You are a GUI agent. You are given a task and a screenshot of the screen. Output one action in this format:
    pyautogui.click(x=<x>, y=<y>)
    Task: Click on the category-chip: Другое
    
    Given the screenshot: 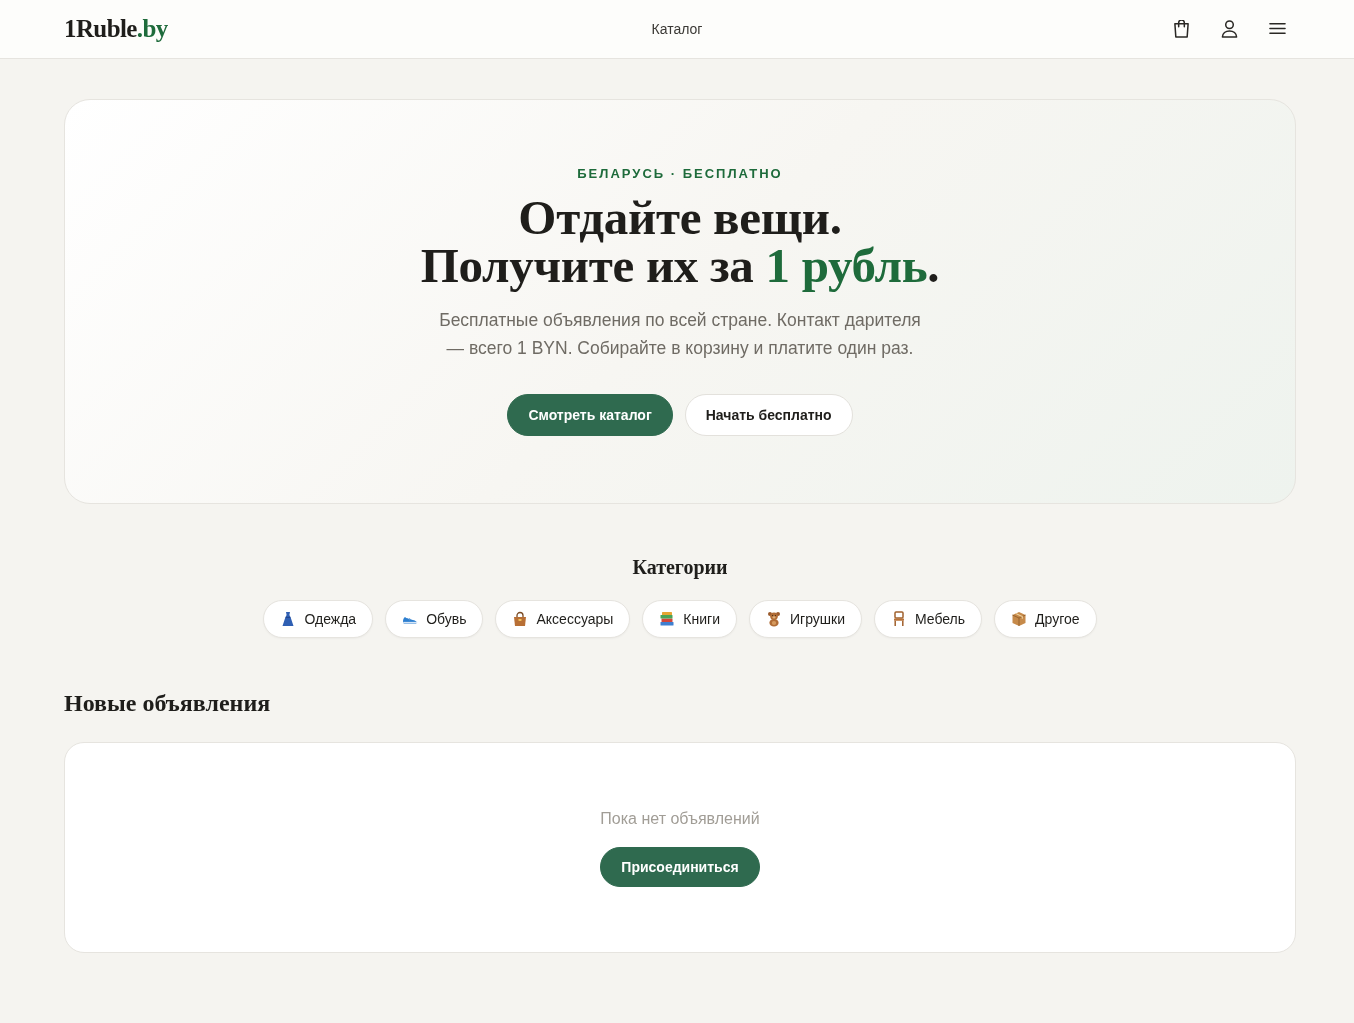 What is the action you would take?
    pyautogui.click(x=1045, y=619)
    